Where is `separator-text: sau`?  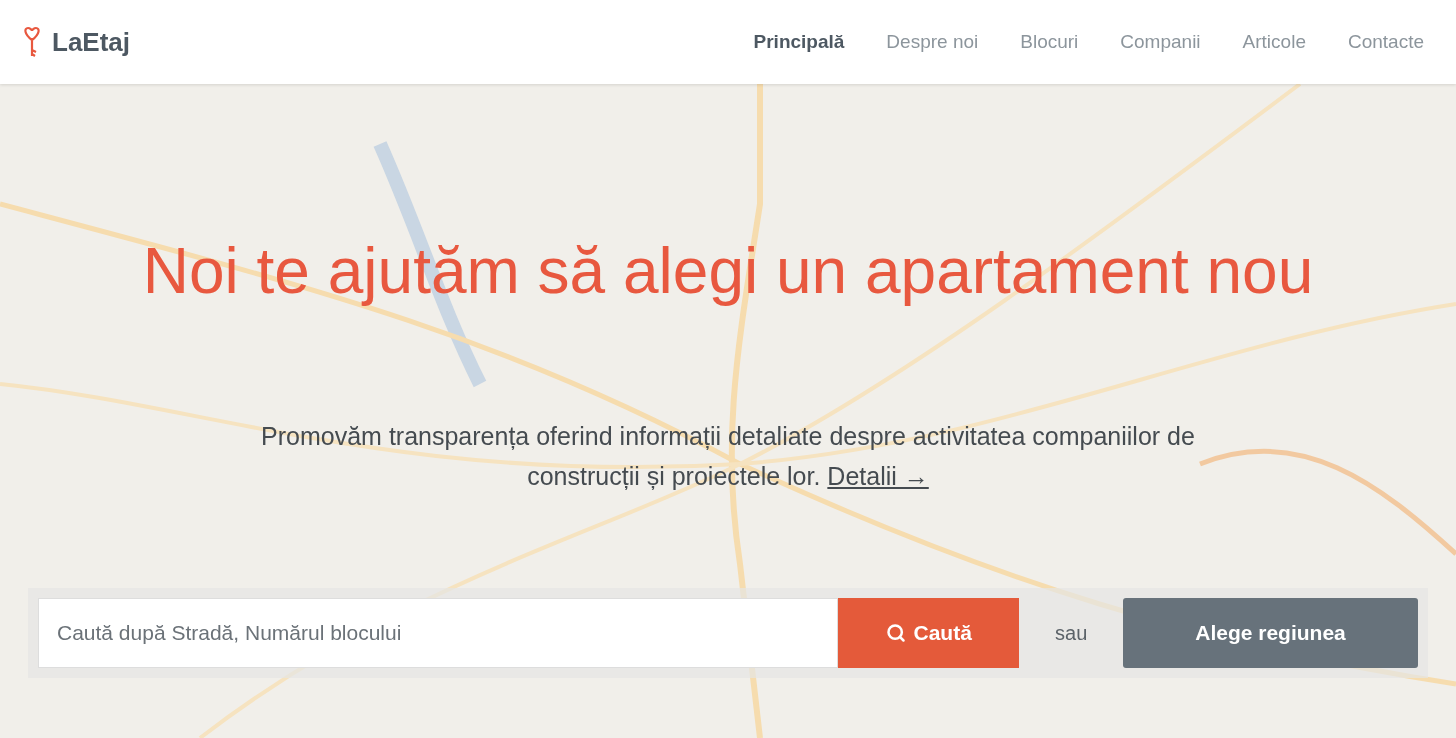
separator-text: sau is located at coordinates (1071, 633).